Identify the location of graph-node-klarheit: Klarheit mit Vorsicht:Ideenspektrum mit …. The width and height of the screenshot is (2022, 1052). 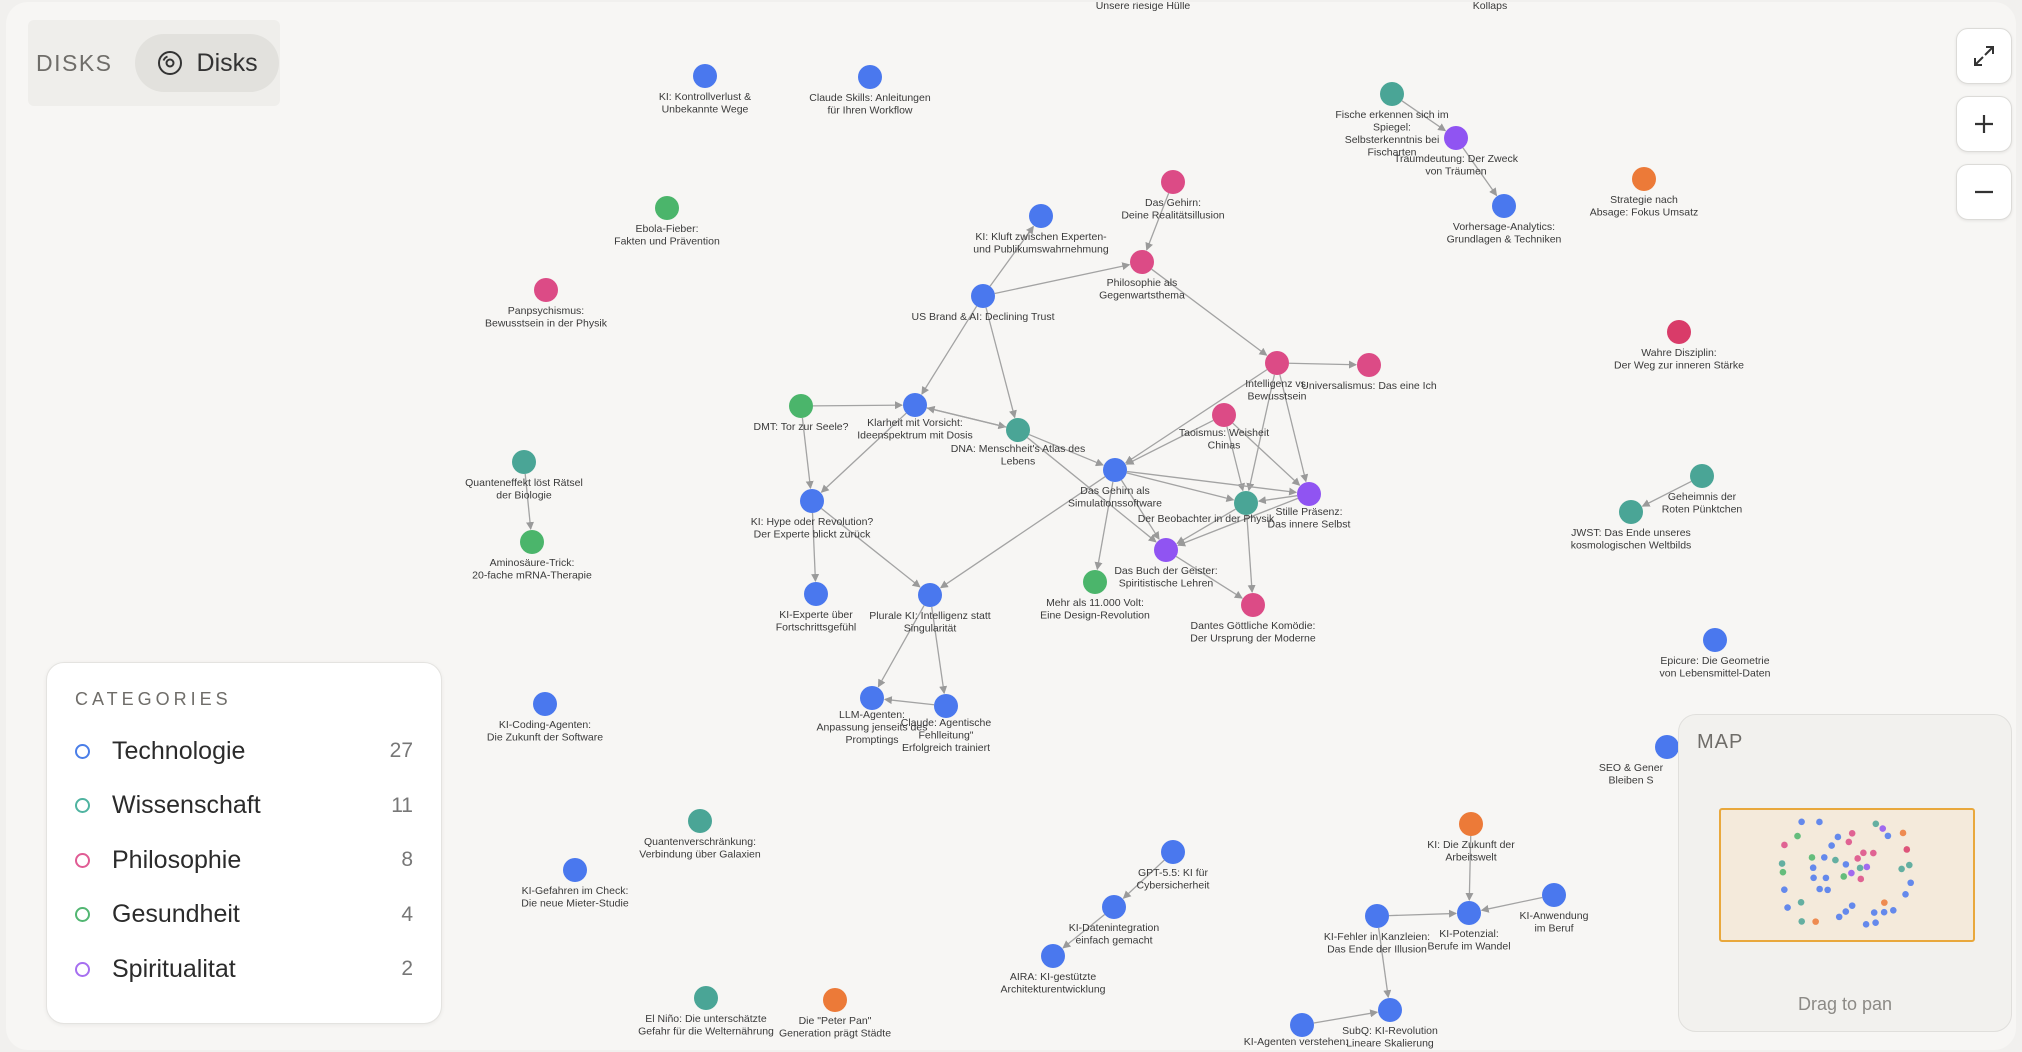
(915, 417).